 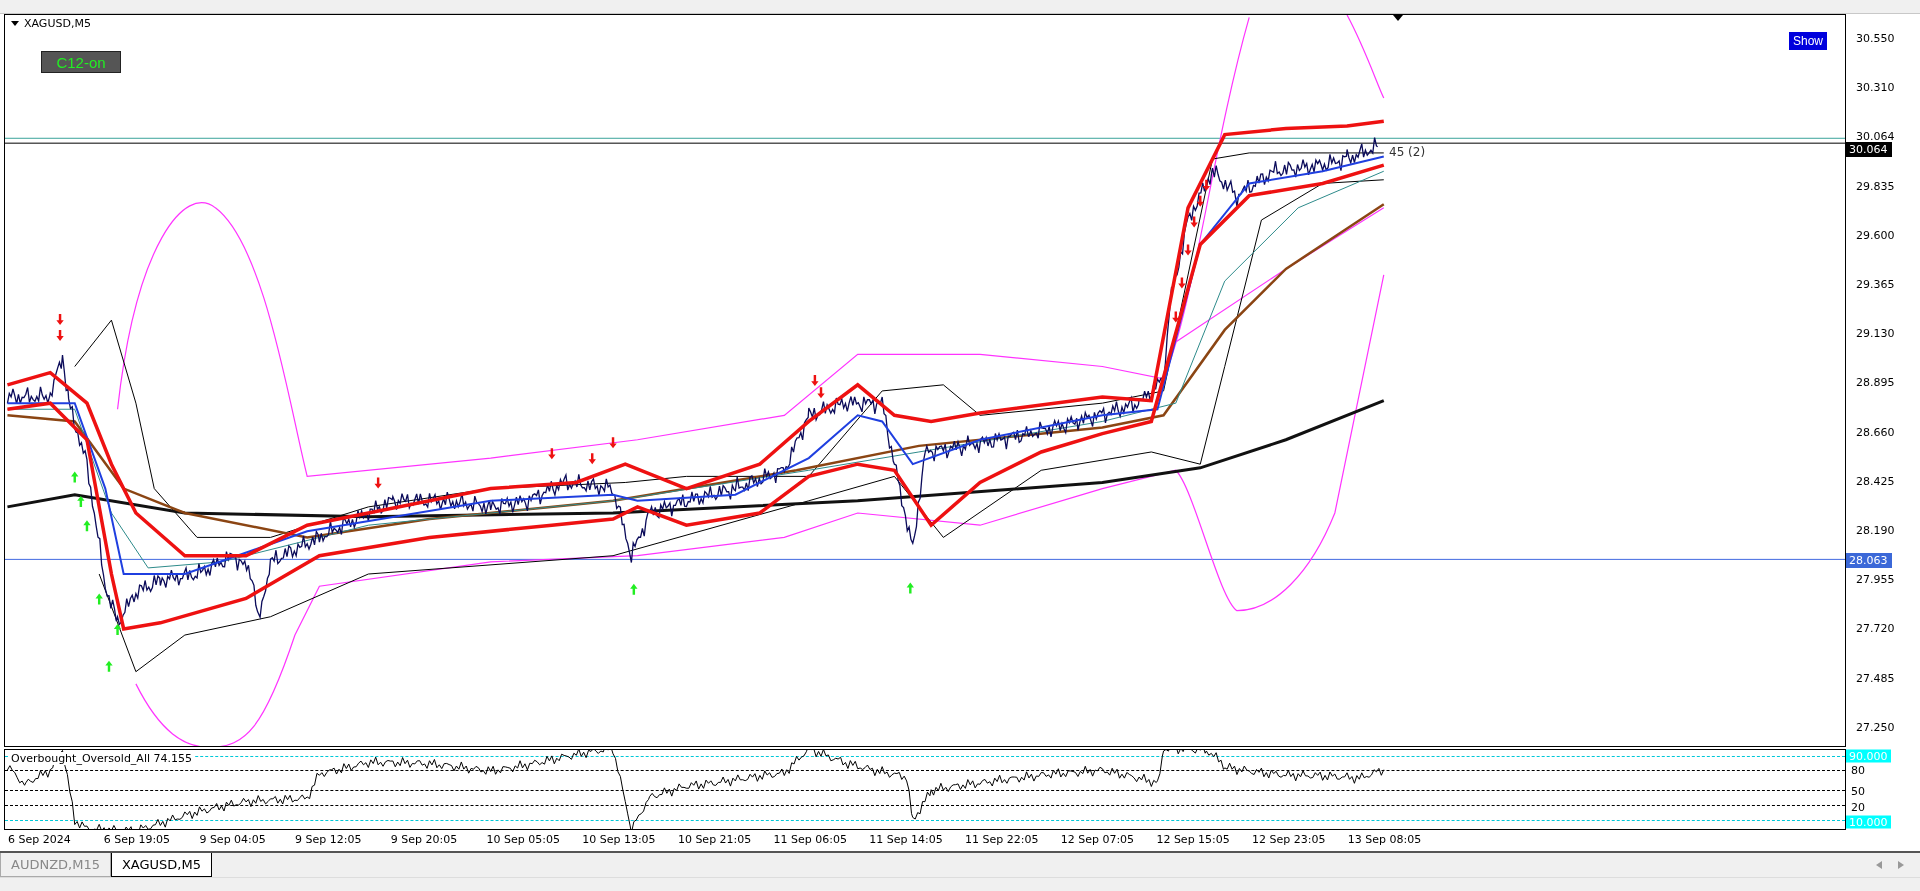 I want to click on time-axis-label: 13 Sep 08:05, so click(x=1384, y=840).